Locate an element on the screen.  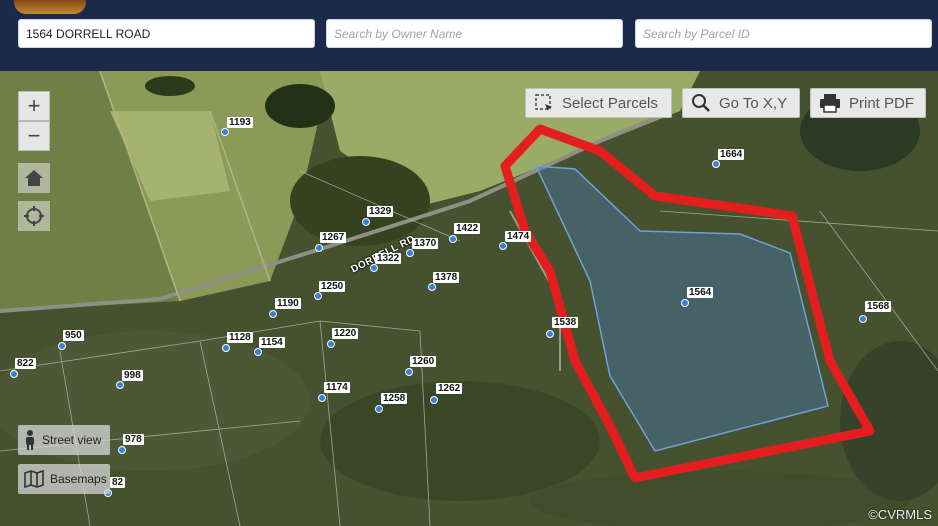
parcel-label: 1260 is located at coordinates (423, 361).